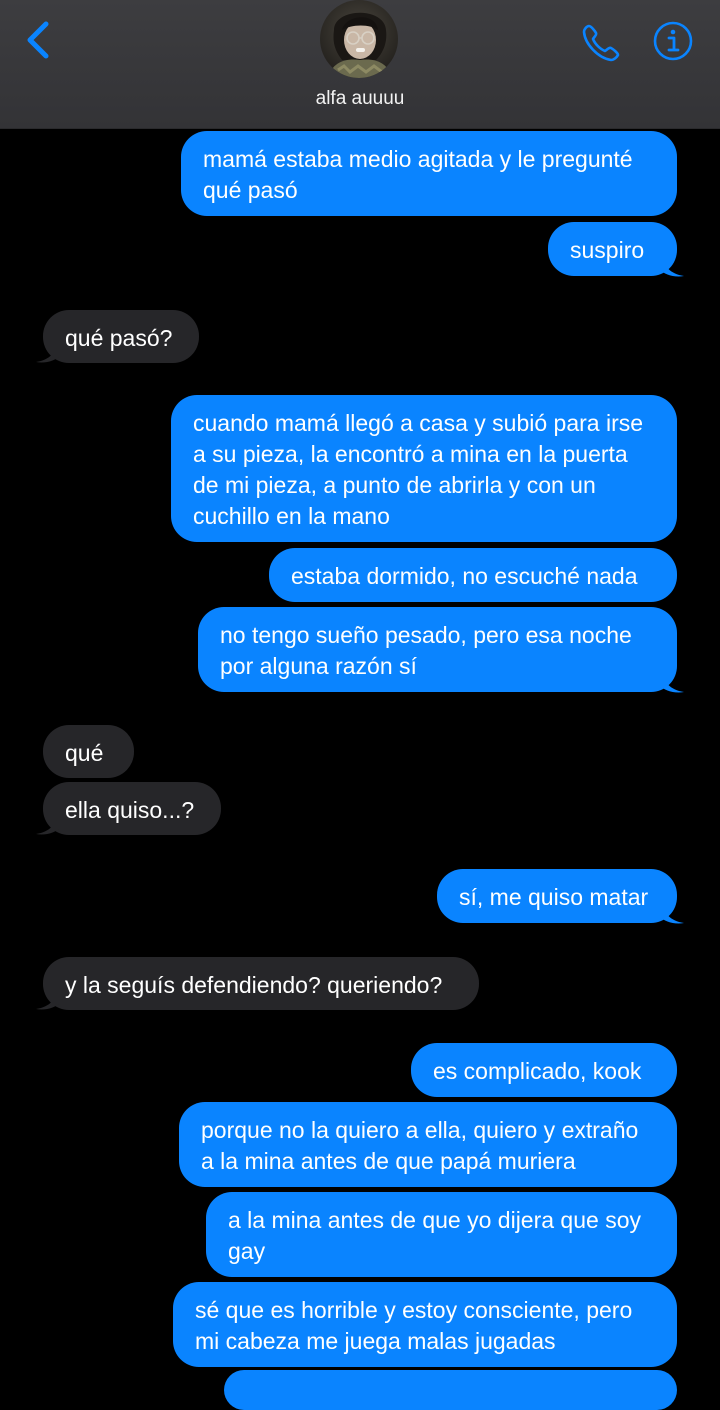 This screenshot has height=1410, width=720. What do you see at coordinates (607, 250) in the screenshot?
I see `message-text: suspiro` at bounding box center [607, 250].